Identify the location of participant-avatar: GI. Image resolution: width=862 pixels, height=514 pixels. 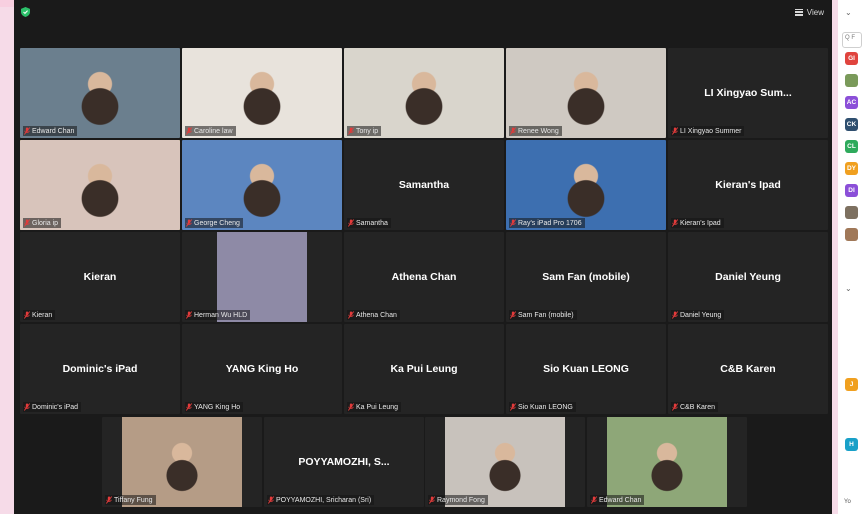
(851, 58).